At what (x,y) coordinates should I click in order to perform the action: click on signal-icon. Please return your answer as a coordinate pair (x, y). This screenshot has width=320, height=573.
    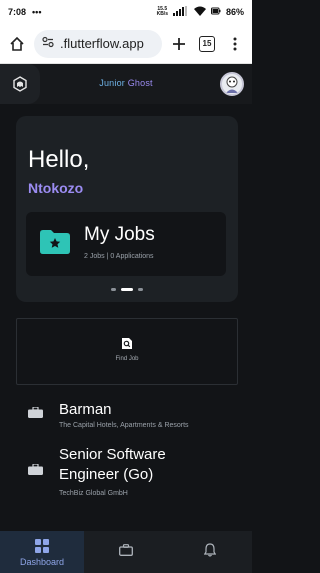
    Looking at the image, I should click on (180, 12).